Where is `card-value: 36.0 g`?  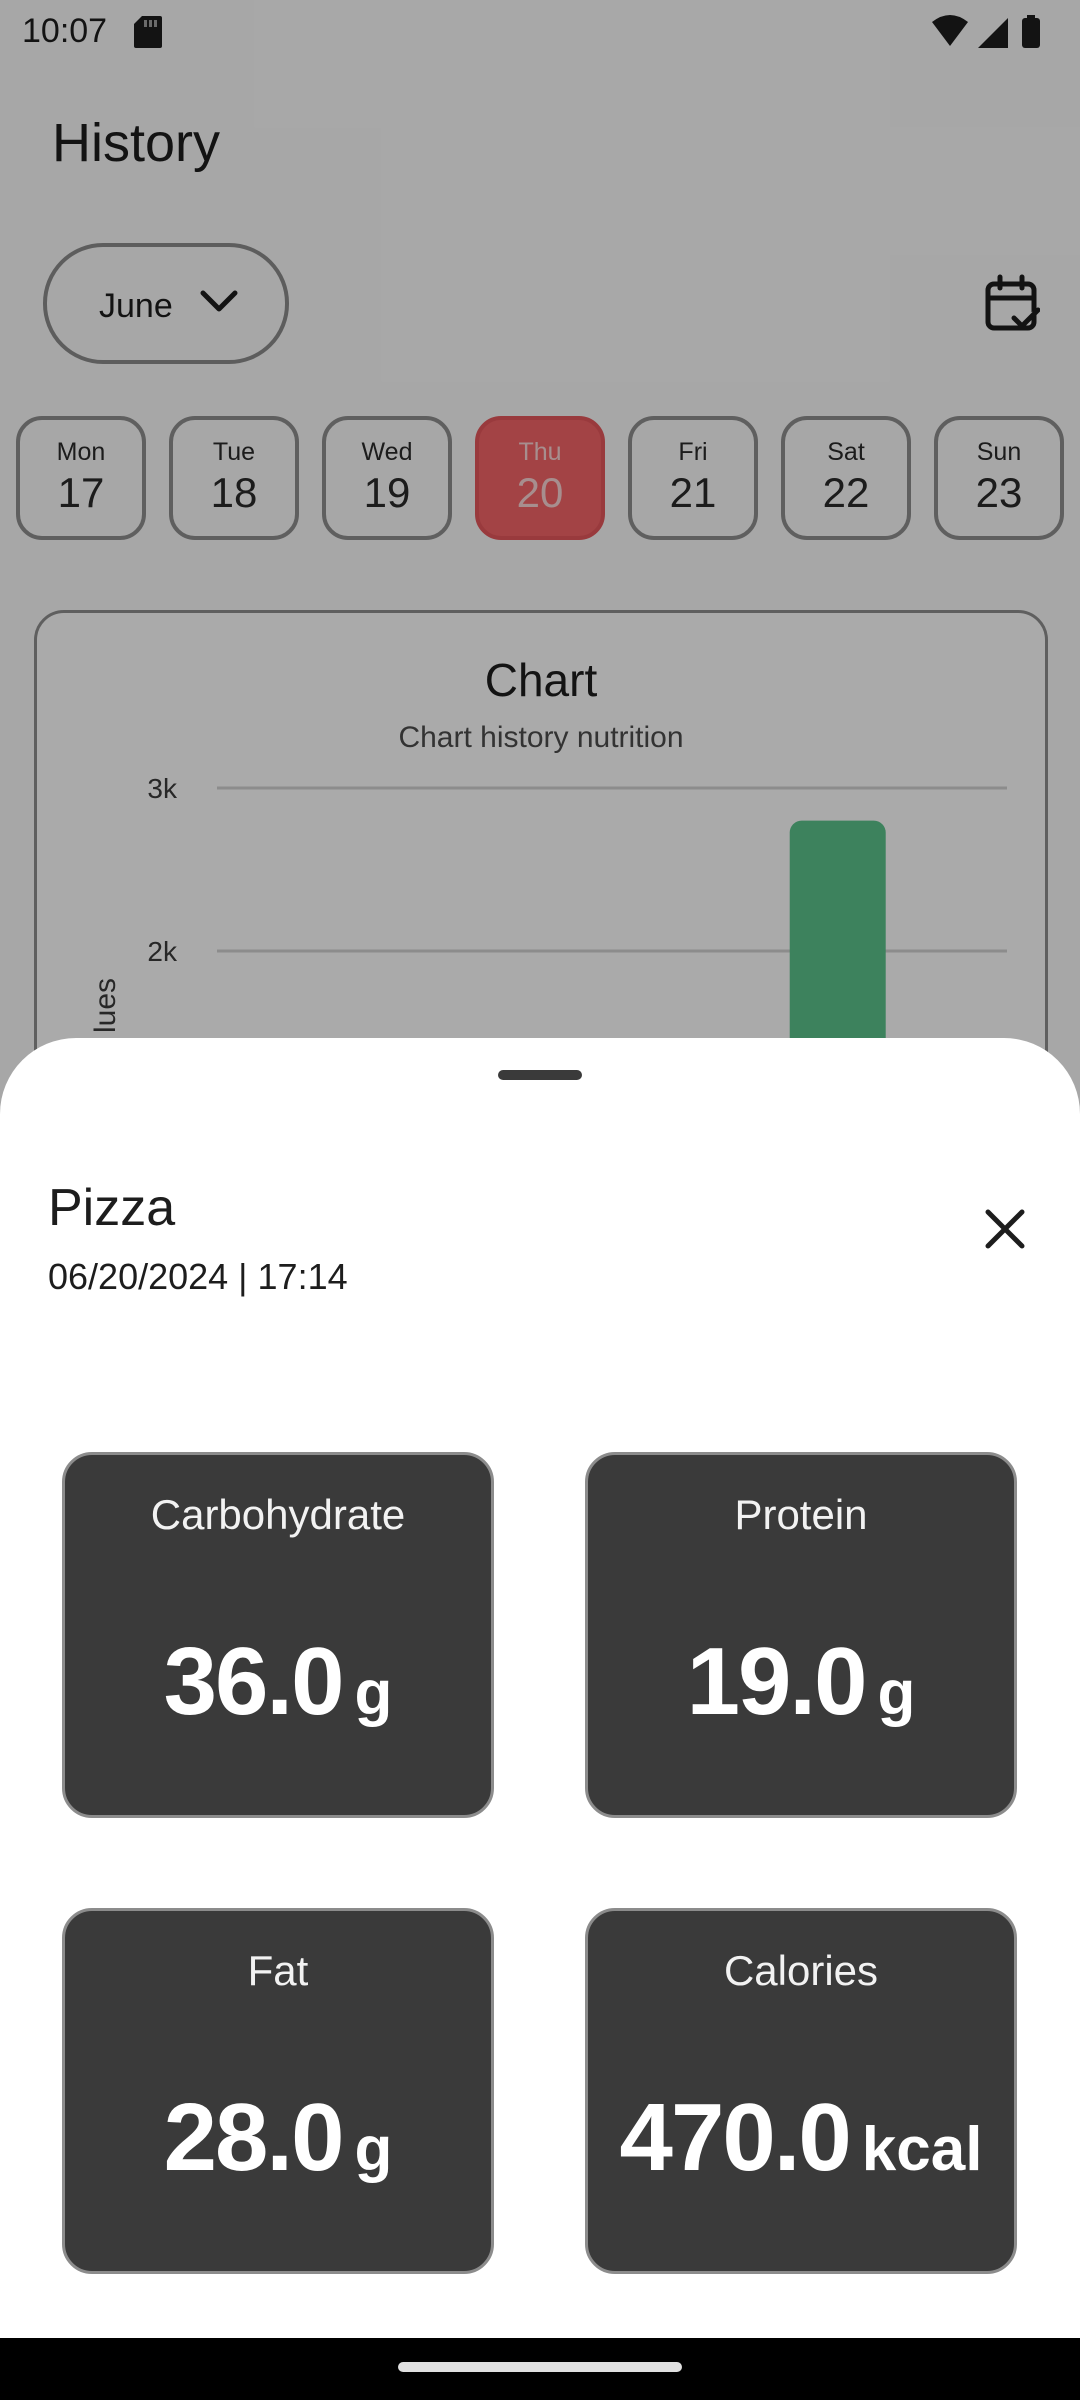
card-value: 36.0 g is located at coordinates (278, 1682).